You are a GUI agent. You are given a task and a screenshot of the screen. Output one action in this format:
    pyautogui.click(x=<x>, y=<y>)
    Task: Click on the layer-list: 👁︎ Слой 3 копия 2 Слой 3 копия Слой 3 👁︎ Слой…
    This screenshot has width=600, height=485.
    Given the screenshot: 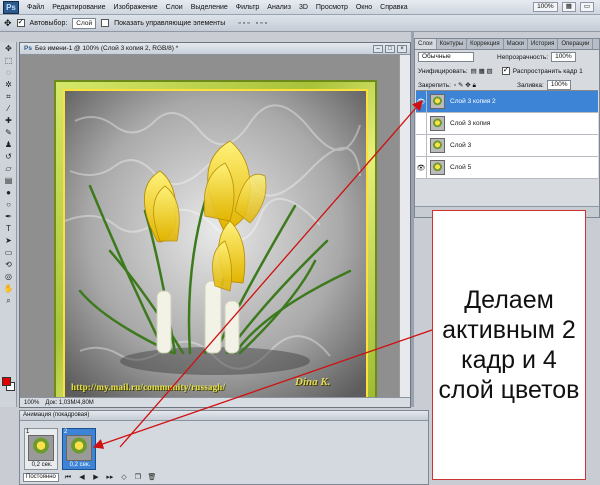 What is the action you would take?
    pyautogui.click(x=507, y=134)
    